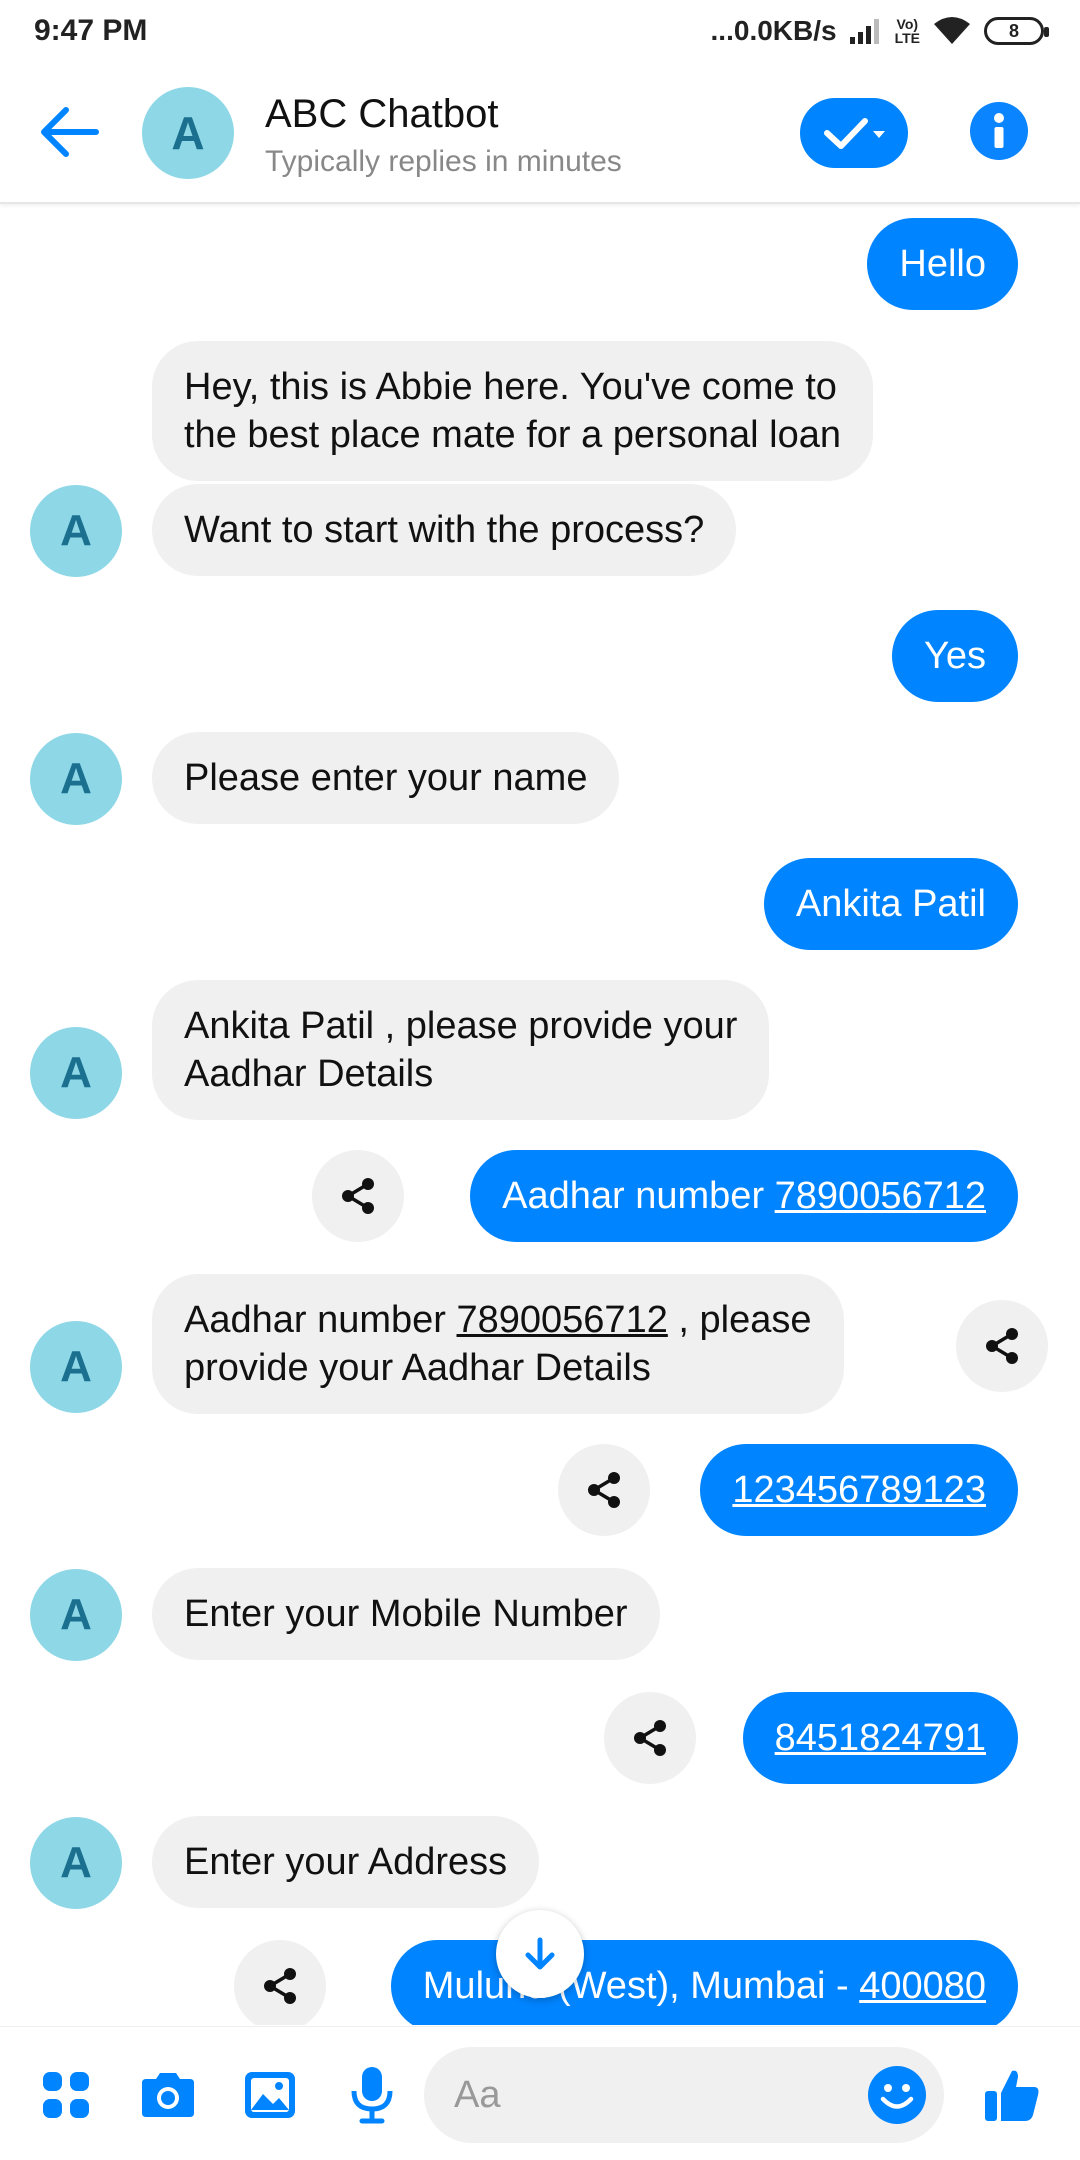  I want to click on message-outgoing: Ankita Patil, so click(890, 904).